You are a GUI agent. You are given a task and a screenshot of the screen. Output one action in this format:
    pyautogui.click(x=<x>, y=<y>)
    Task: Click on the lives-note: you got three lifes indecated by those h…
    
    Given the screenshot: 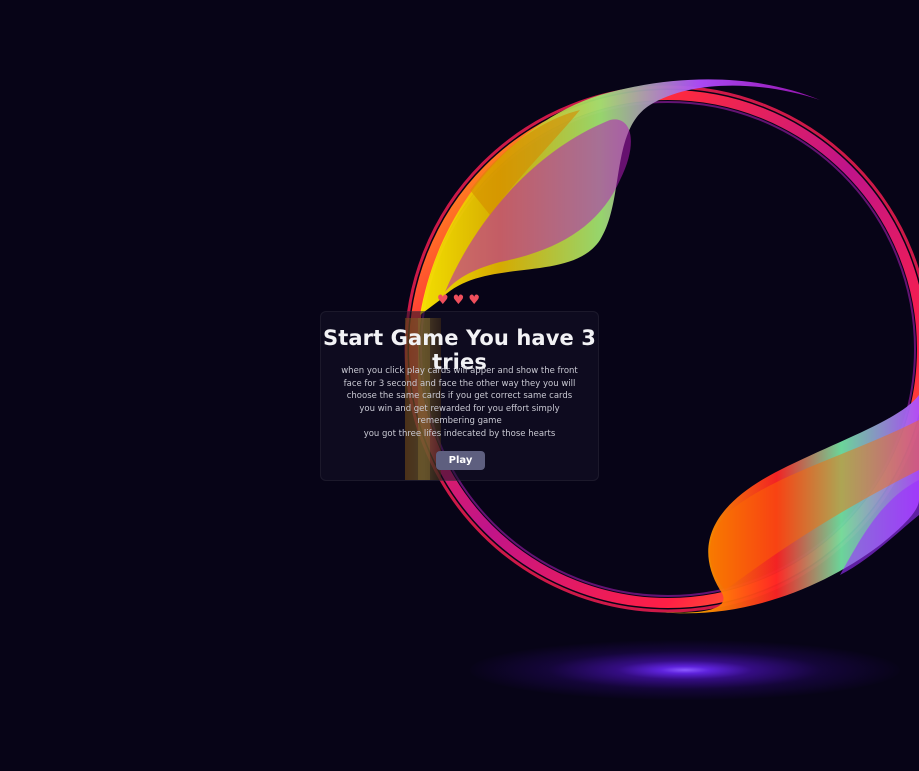 What is the action you would take?
    pyautogui.click(x=459, y=434)
    